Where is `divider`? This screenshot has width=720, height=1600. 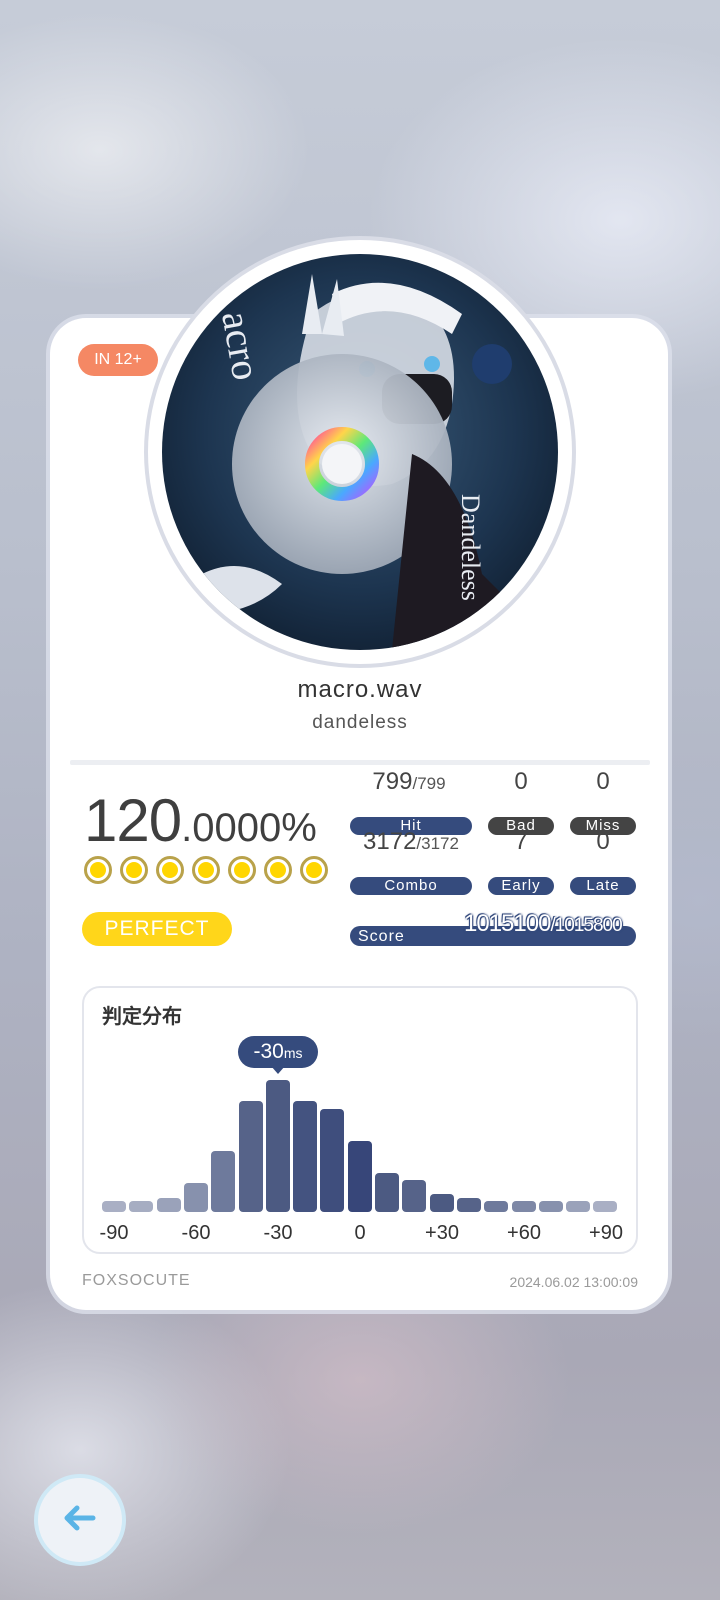 divider is located at coordinates (360, 762).